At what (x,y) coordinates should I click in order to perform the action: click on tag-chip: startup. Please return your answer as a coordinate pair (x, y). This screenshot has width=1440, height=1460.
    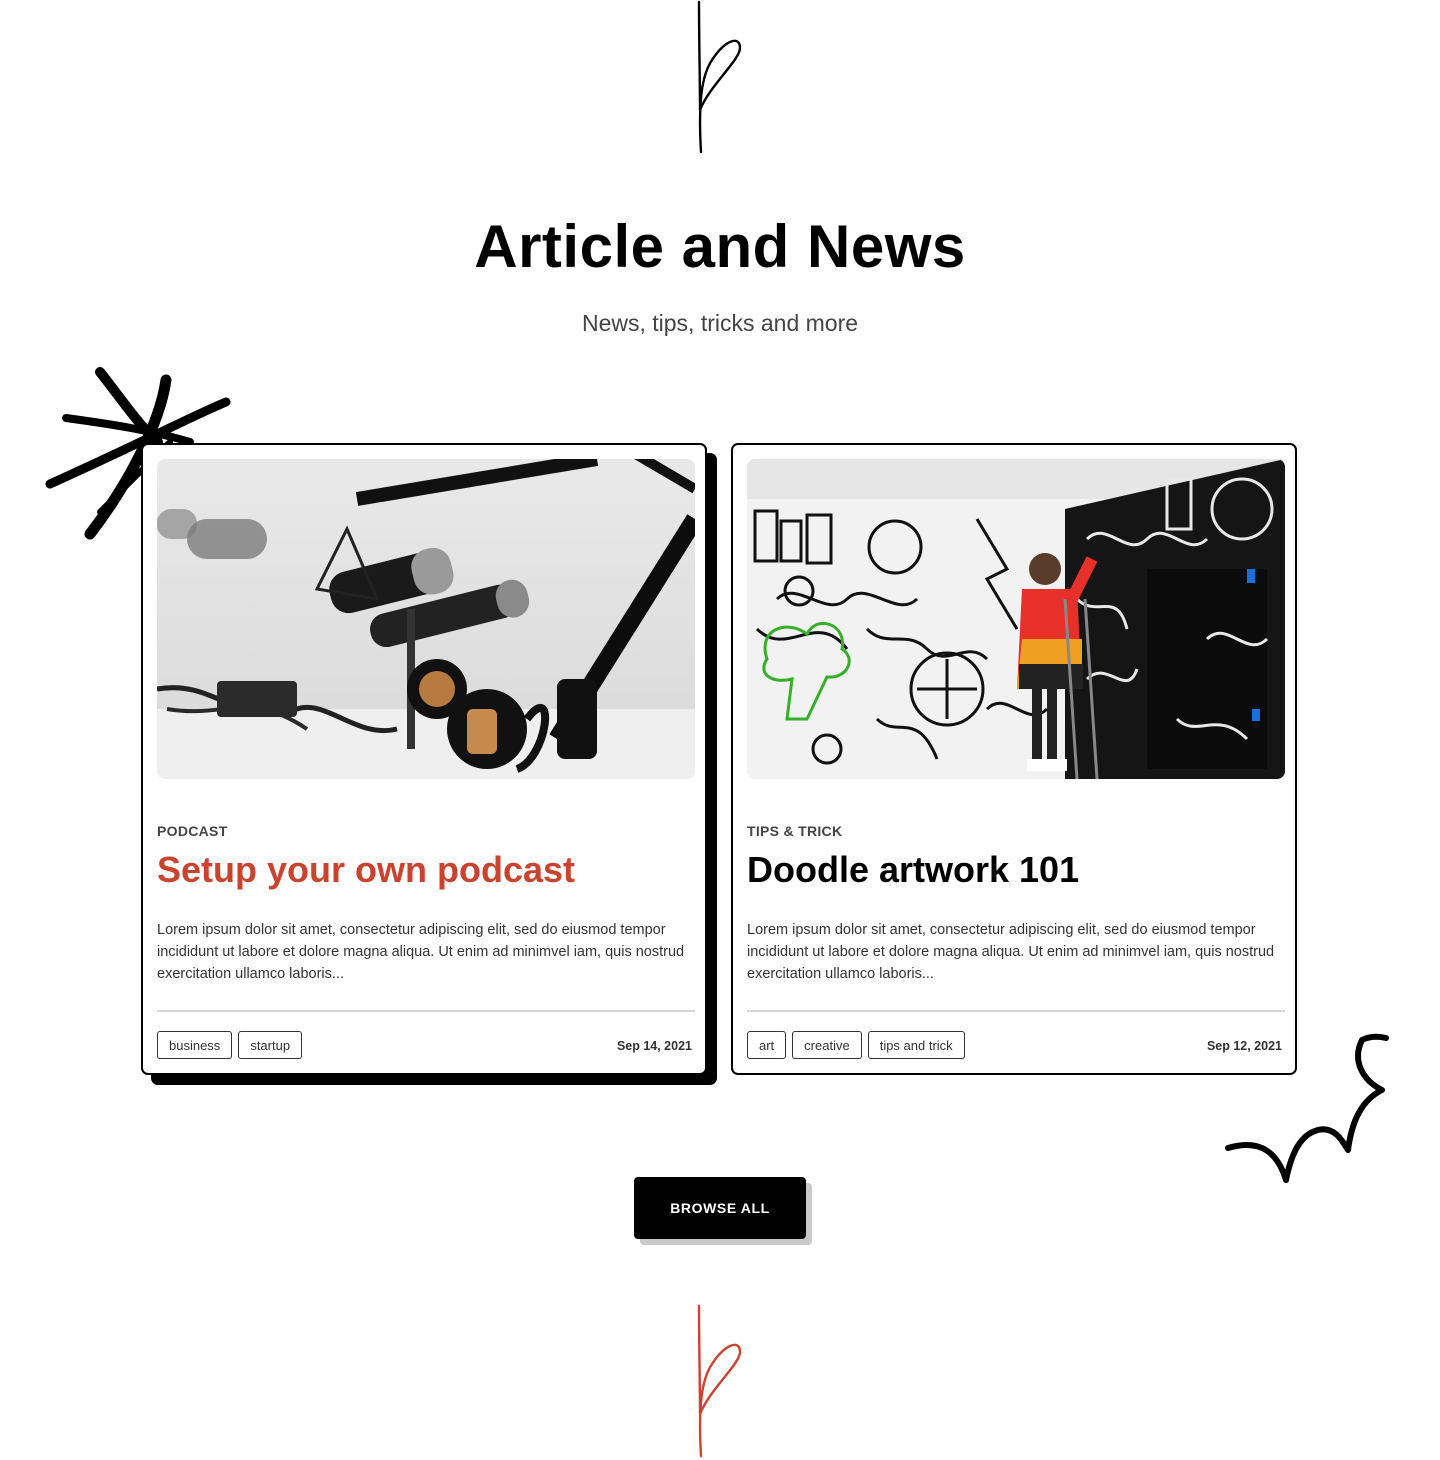
    Looking at the image, I should click on (270, 1045).